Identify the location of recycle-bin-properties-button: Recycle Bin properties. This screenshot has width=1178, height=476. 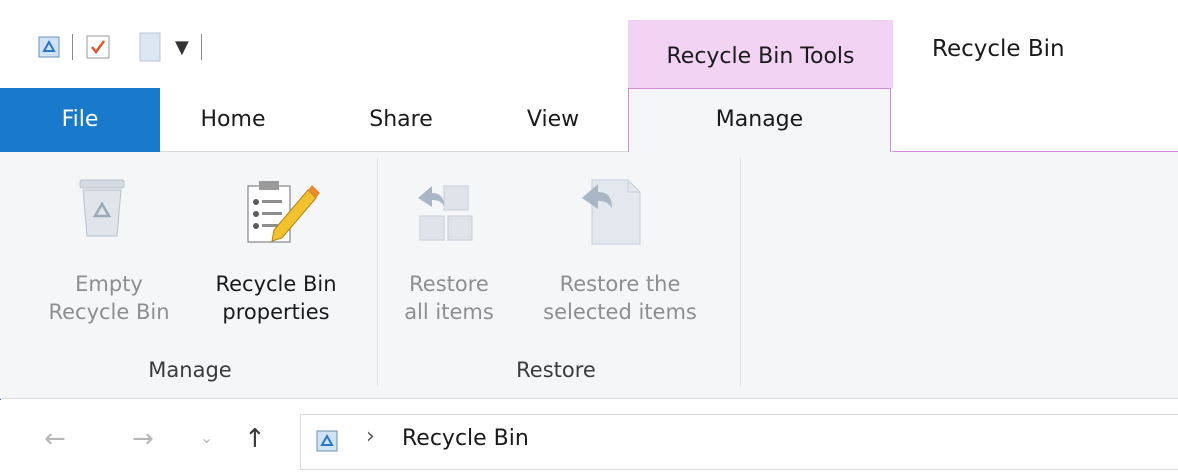
(276, 298).